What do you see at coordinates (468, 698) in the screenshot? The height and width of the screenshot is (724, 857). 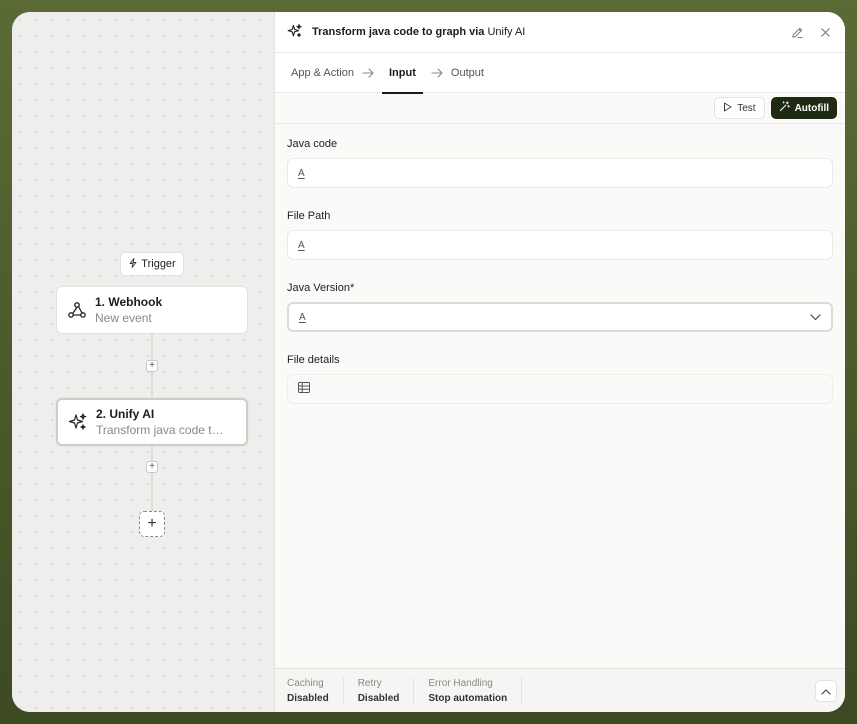 I see `error-handling-value: Stop automation` at bounding box center [468, 698].